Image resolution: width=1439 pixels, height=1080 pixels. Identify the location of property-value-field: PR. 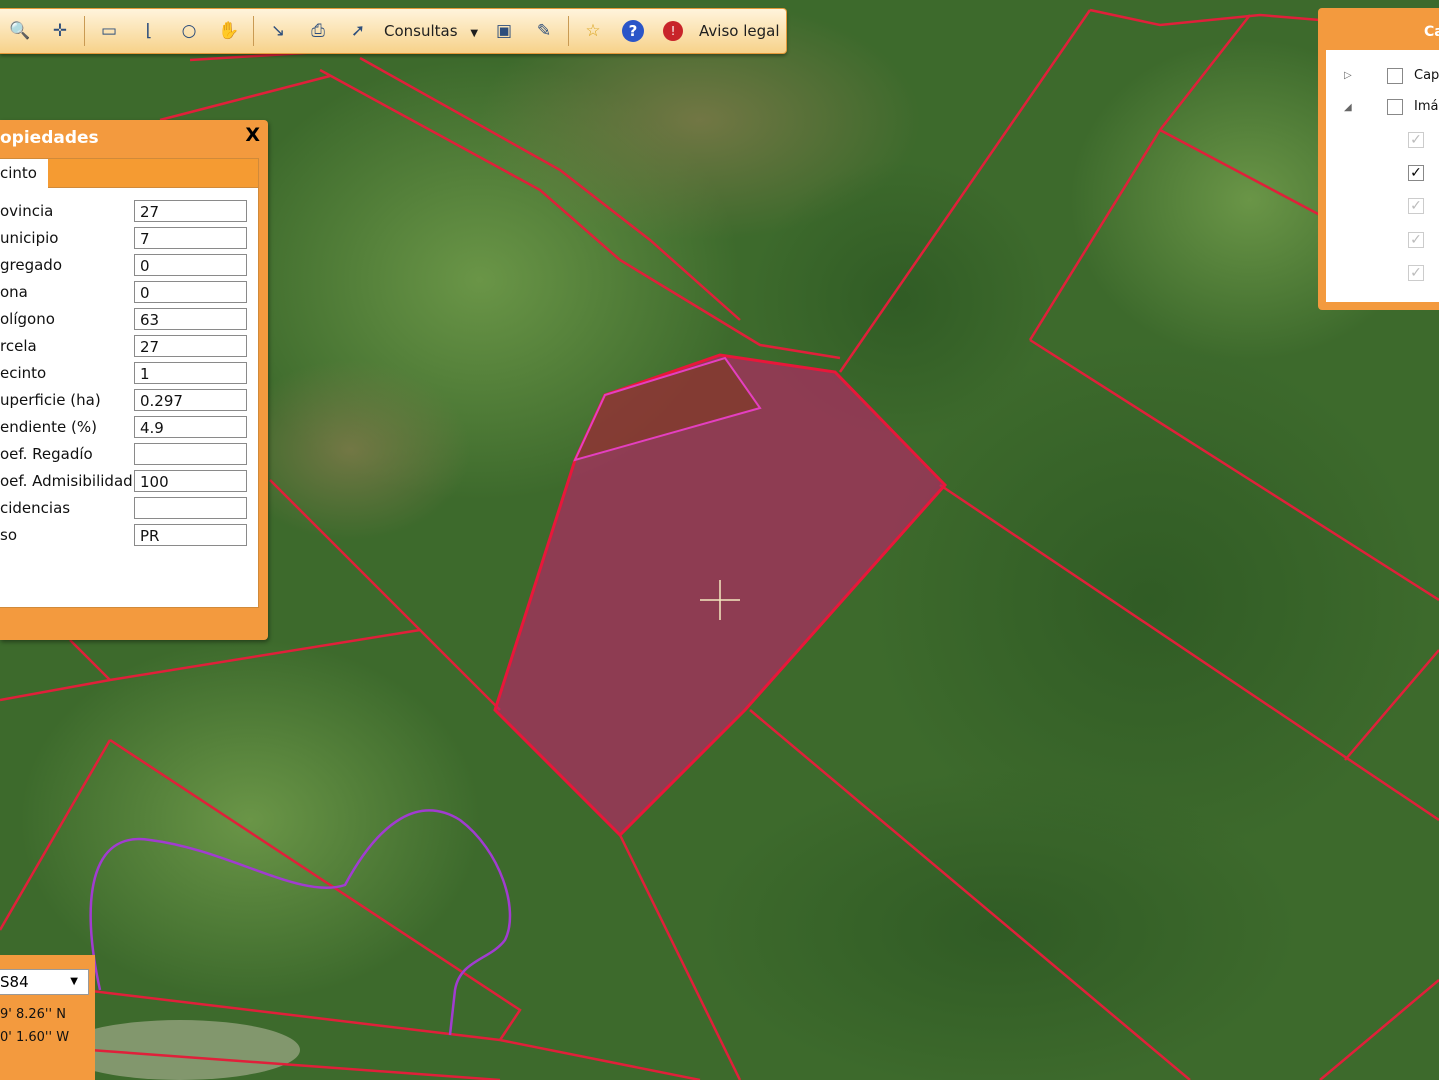
(190, 535).